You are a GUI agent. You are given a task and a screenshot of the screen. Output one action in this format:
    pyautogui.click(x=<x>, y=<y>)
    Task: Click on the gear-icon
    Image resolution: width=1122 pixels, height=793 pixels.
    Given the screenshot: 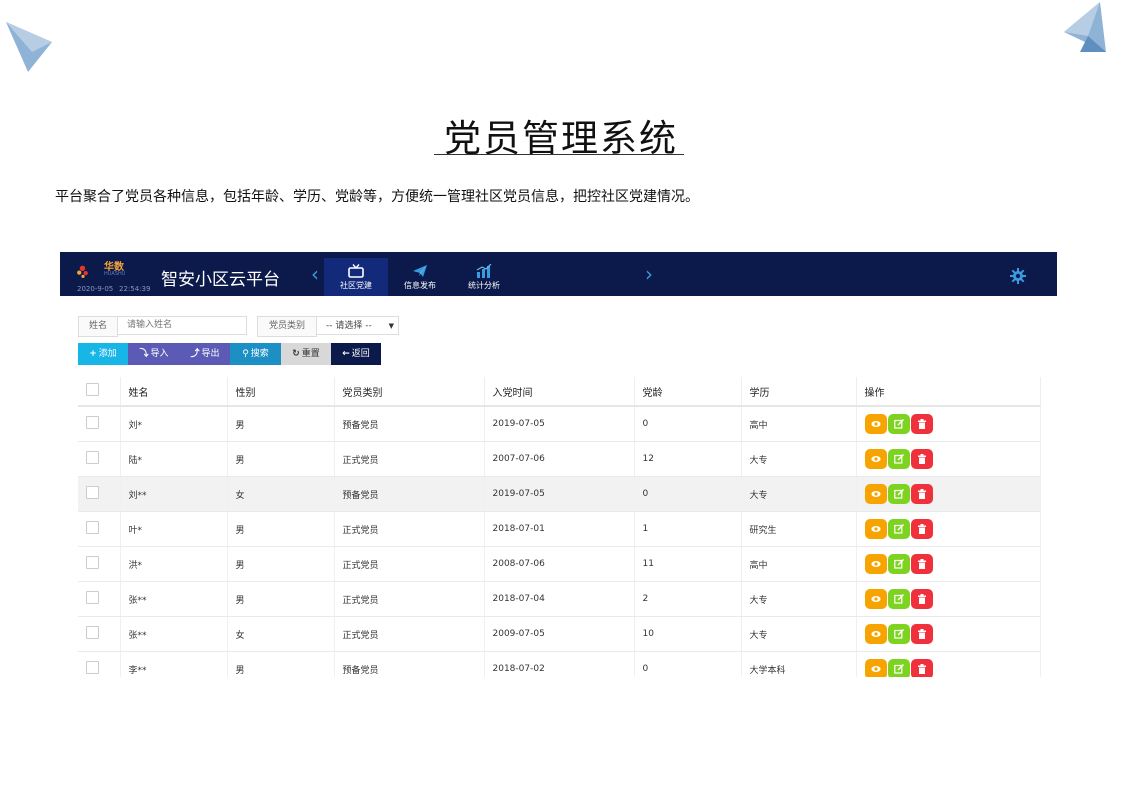 What is the action you would take?
    pyautogui.click(x=1018, y=276)
    